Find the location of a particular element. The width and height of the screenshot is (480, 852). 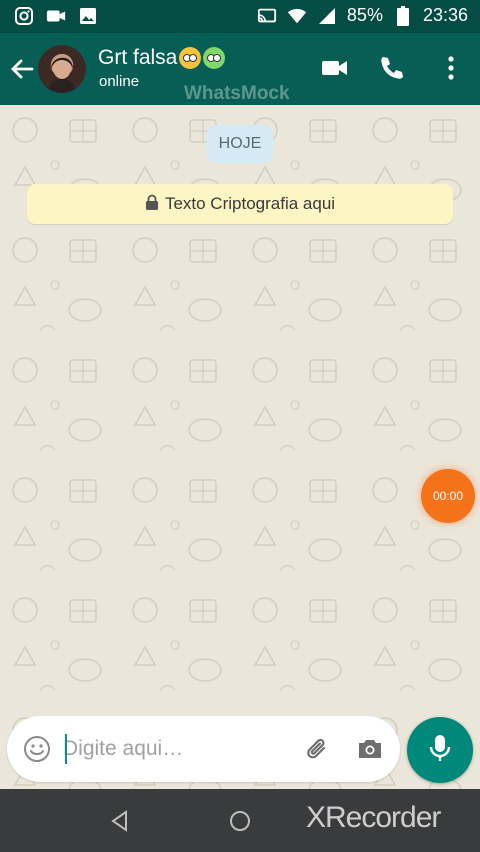

clock: 23:36 is located at coordinates (445, 15).